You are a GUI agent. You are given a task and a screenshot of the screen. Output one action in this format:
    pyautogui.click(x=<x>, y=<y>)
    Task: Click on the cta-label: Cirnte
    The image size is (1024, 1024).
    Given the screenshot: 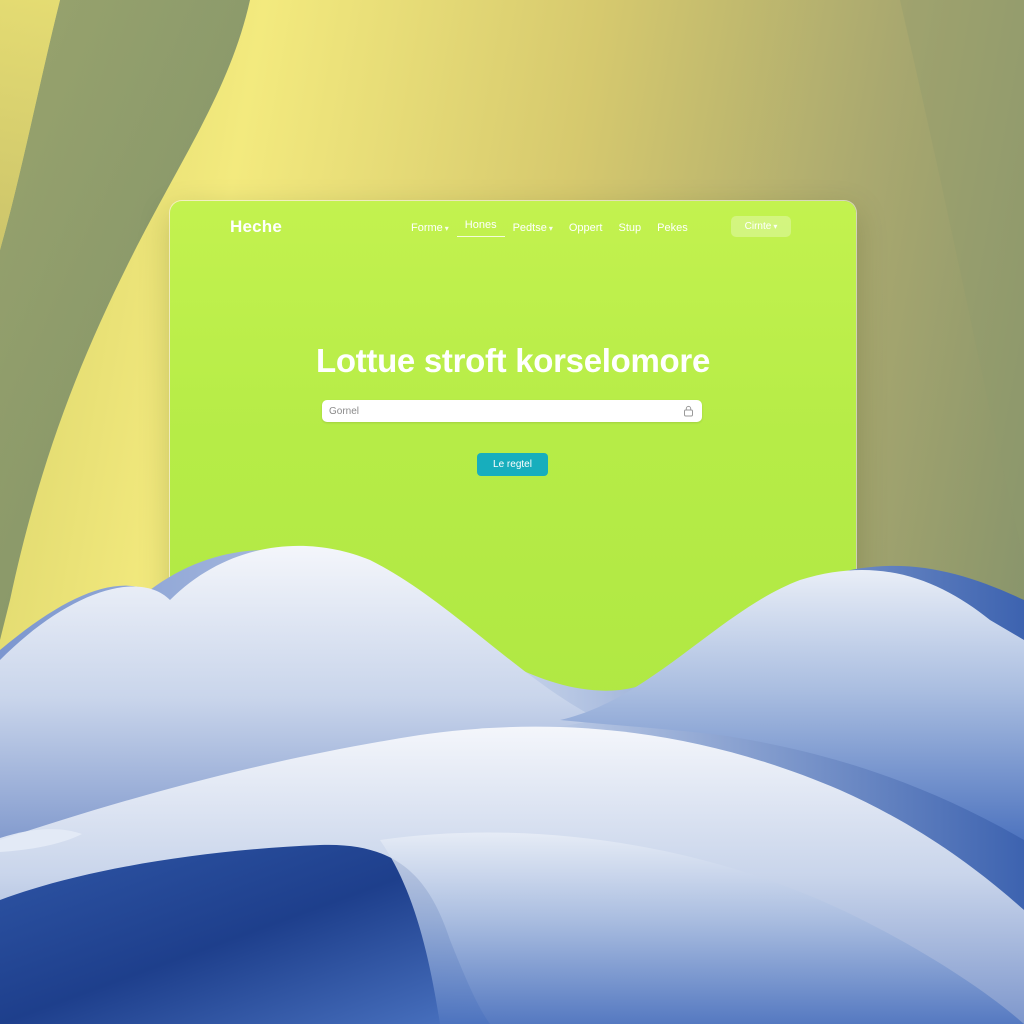 What is the action you would take?
    pyautogui.click(x=758, y=226)
    